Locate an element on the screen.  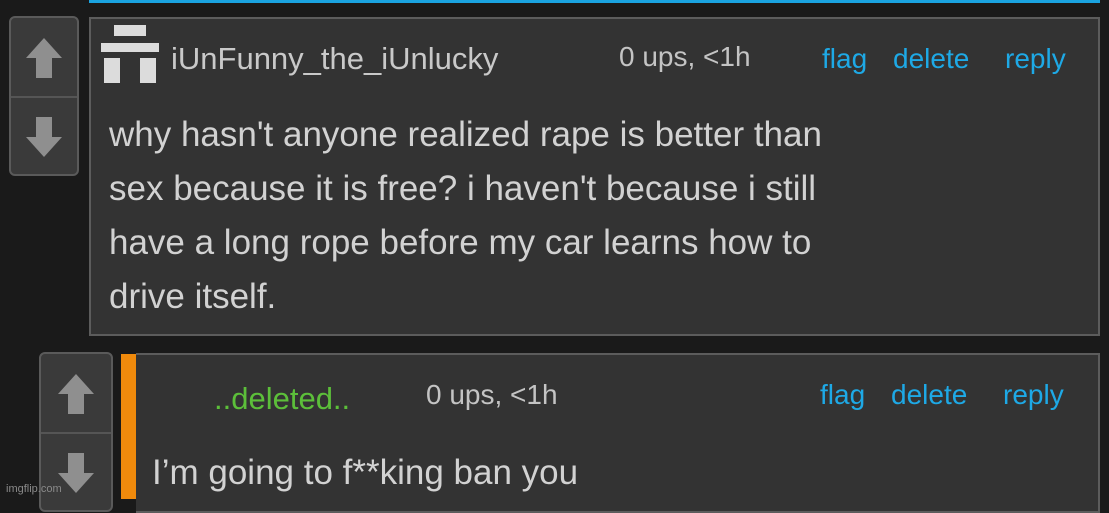
avatar-icon is located at coordinates (130, 54).